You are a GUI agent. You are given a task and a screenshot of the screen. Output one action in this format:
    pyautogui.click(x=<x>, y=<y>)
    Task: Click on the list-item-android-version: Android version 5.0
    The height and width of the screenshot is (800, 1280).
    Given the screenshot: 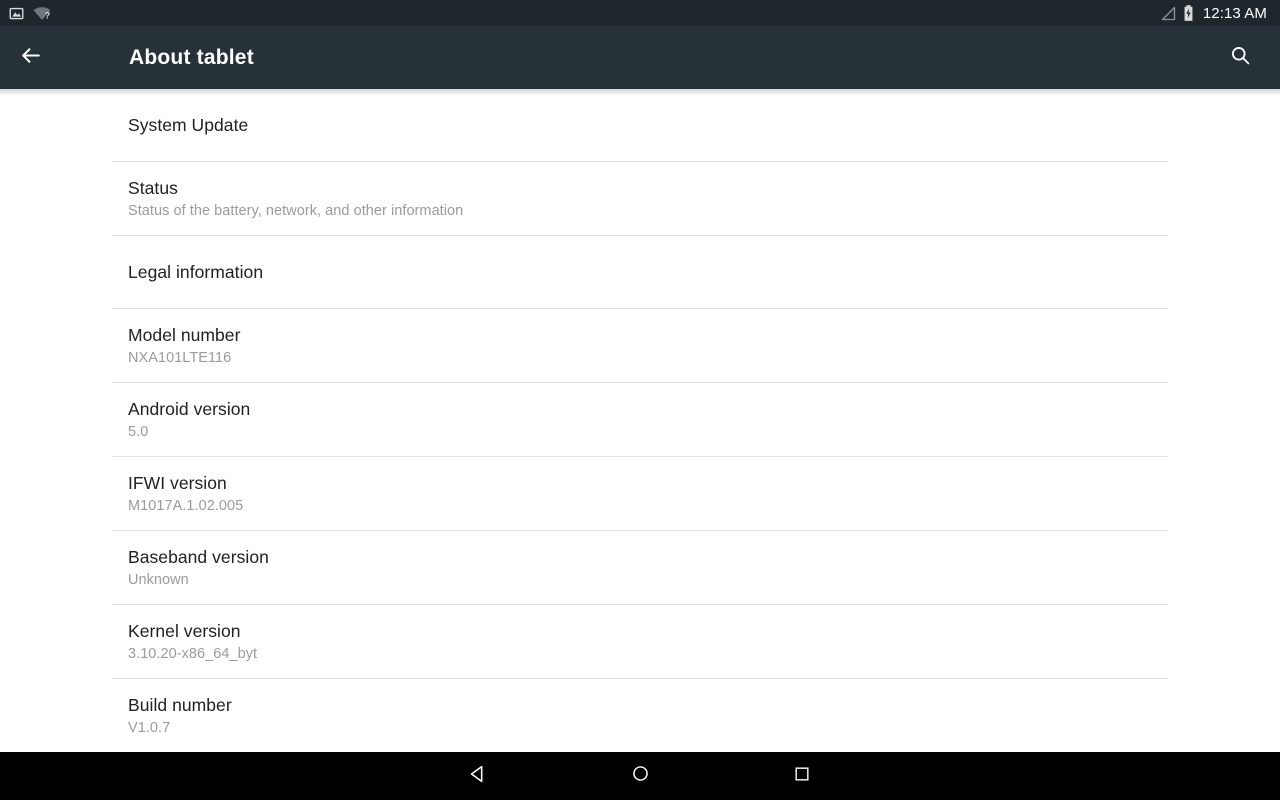 What is the action you would take?
    pyautogui.click(x=640, y=420)
    